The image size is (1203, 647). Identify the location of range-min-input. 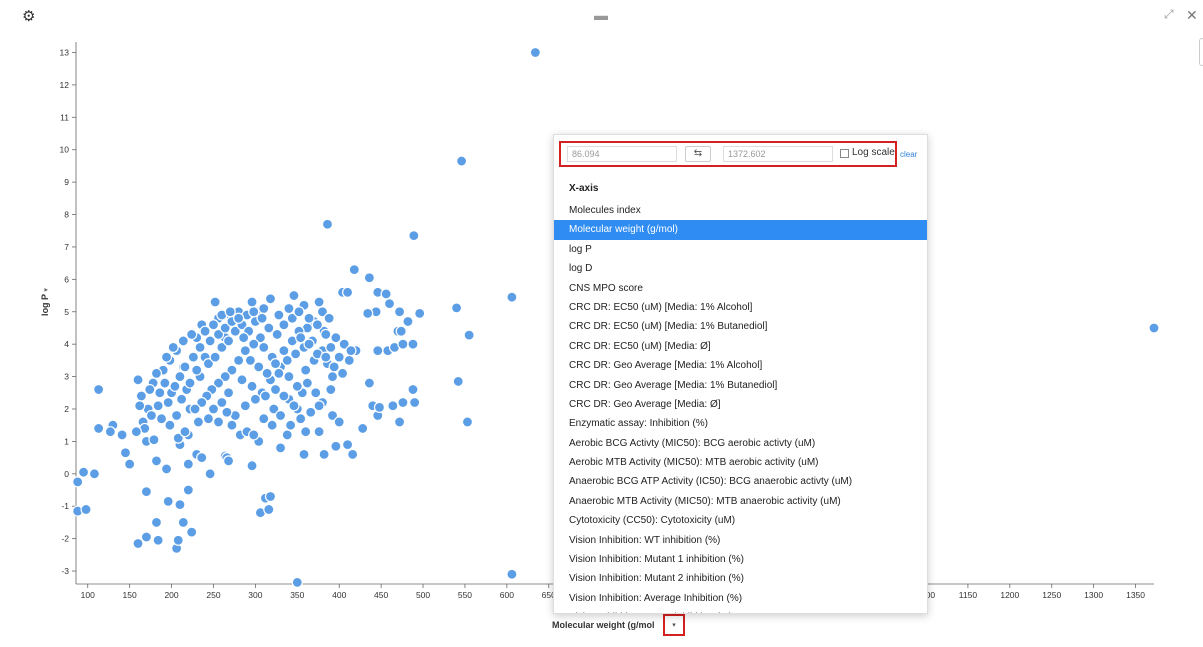
(622, 154).